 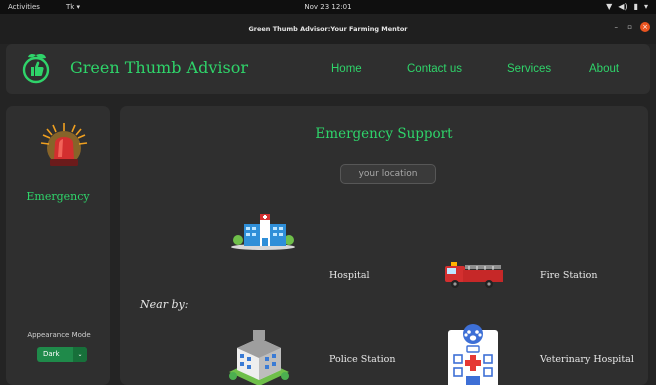 What do you see at coordinates (58, 196) in the screenshot?
I see `emergency-label: Emergency` at bounding box center [58, 196].